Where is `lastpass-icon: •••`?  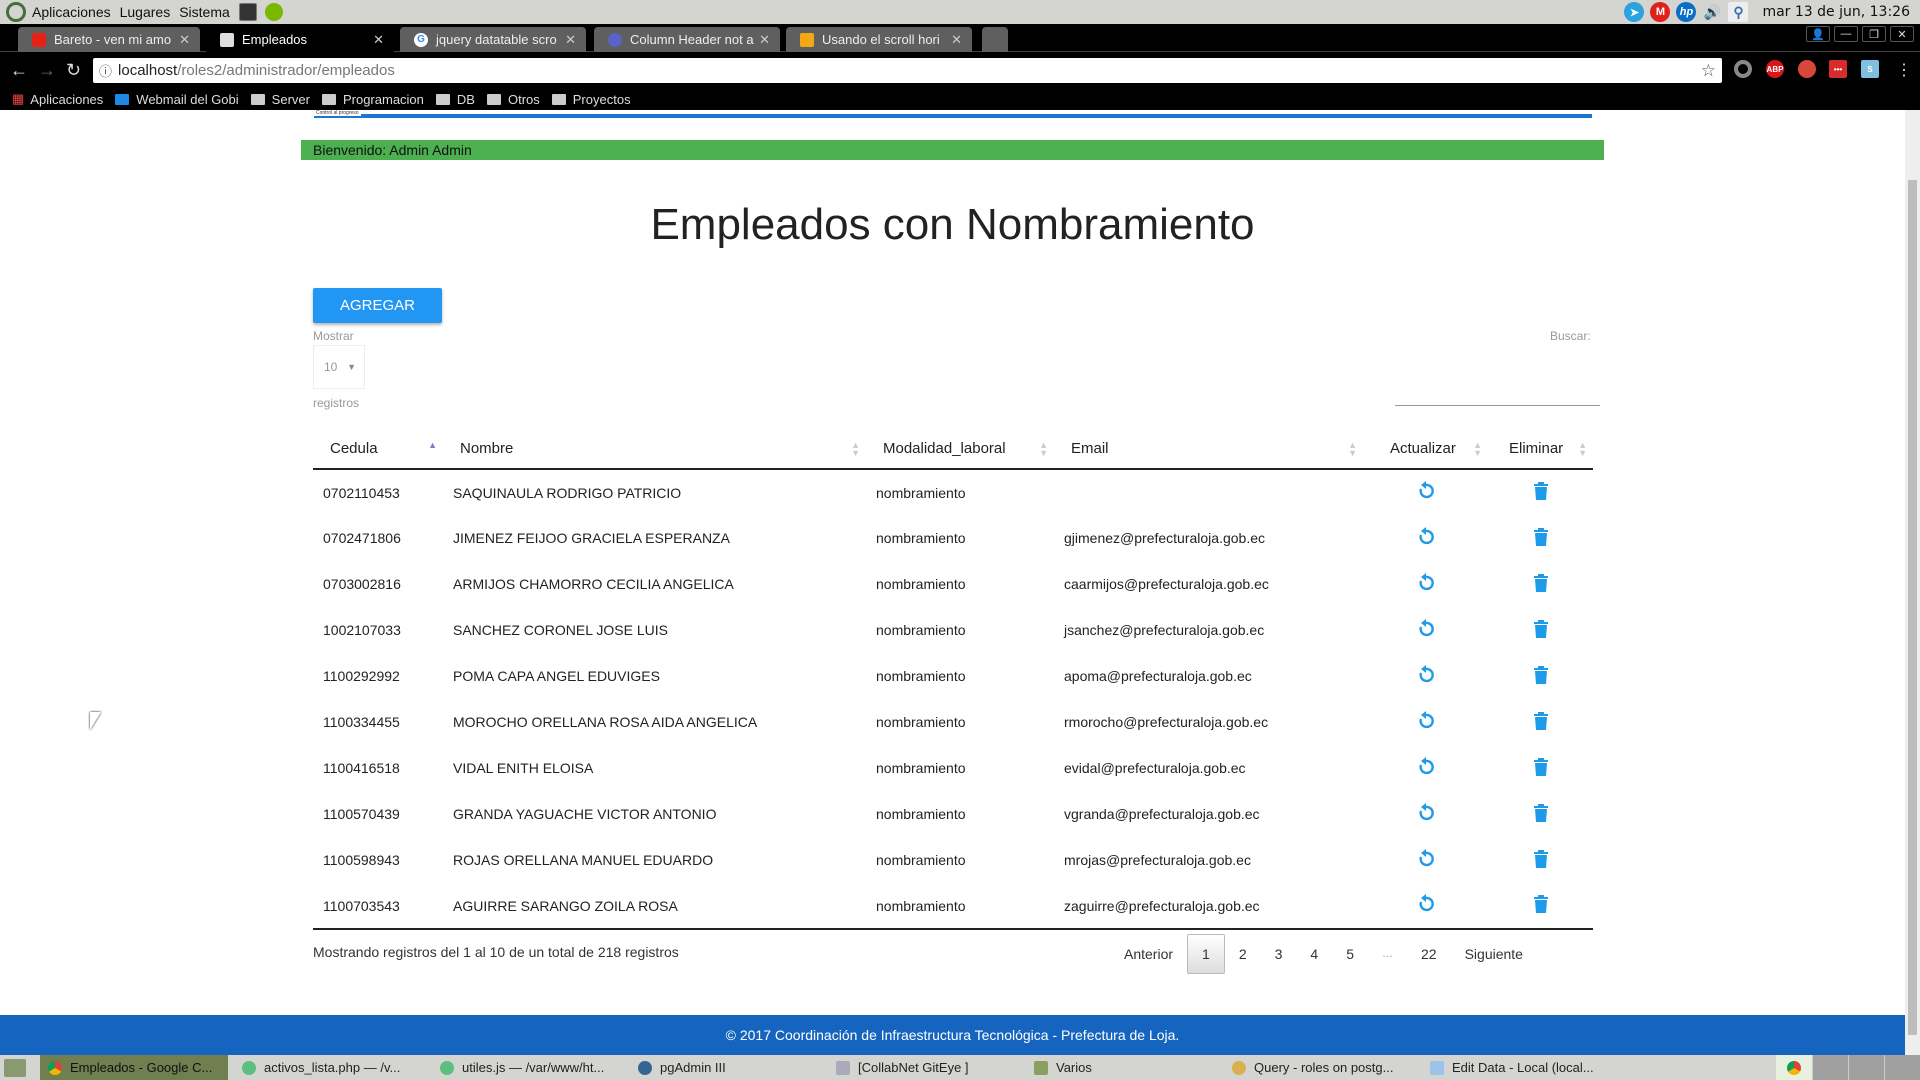
lastpass-icon: ••• is located at coordinates (1838, 69).